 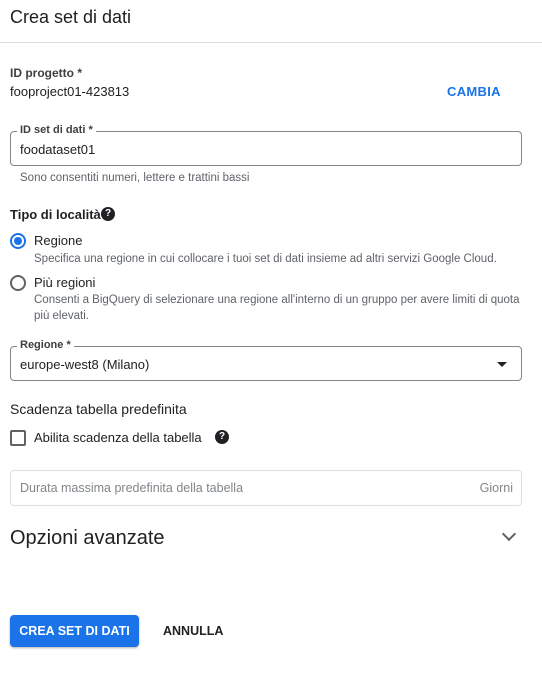 I want to click on change-project-button: CAMBIA, so click(x=474, y=91).